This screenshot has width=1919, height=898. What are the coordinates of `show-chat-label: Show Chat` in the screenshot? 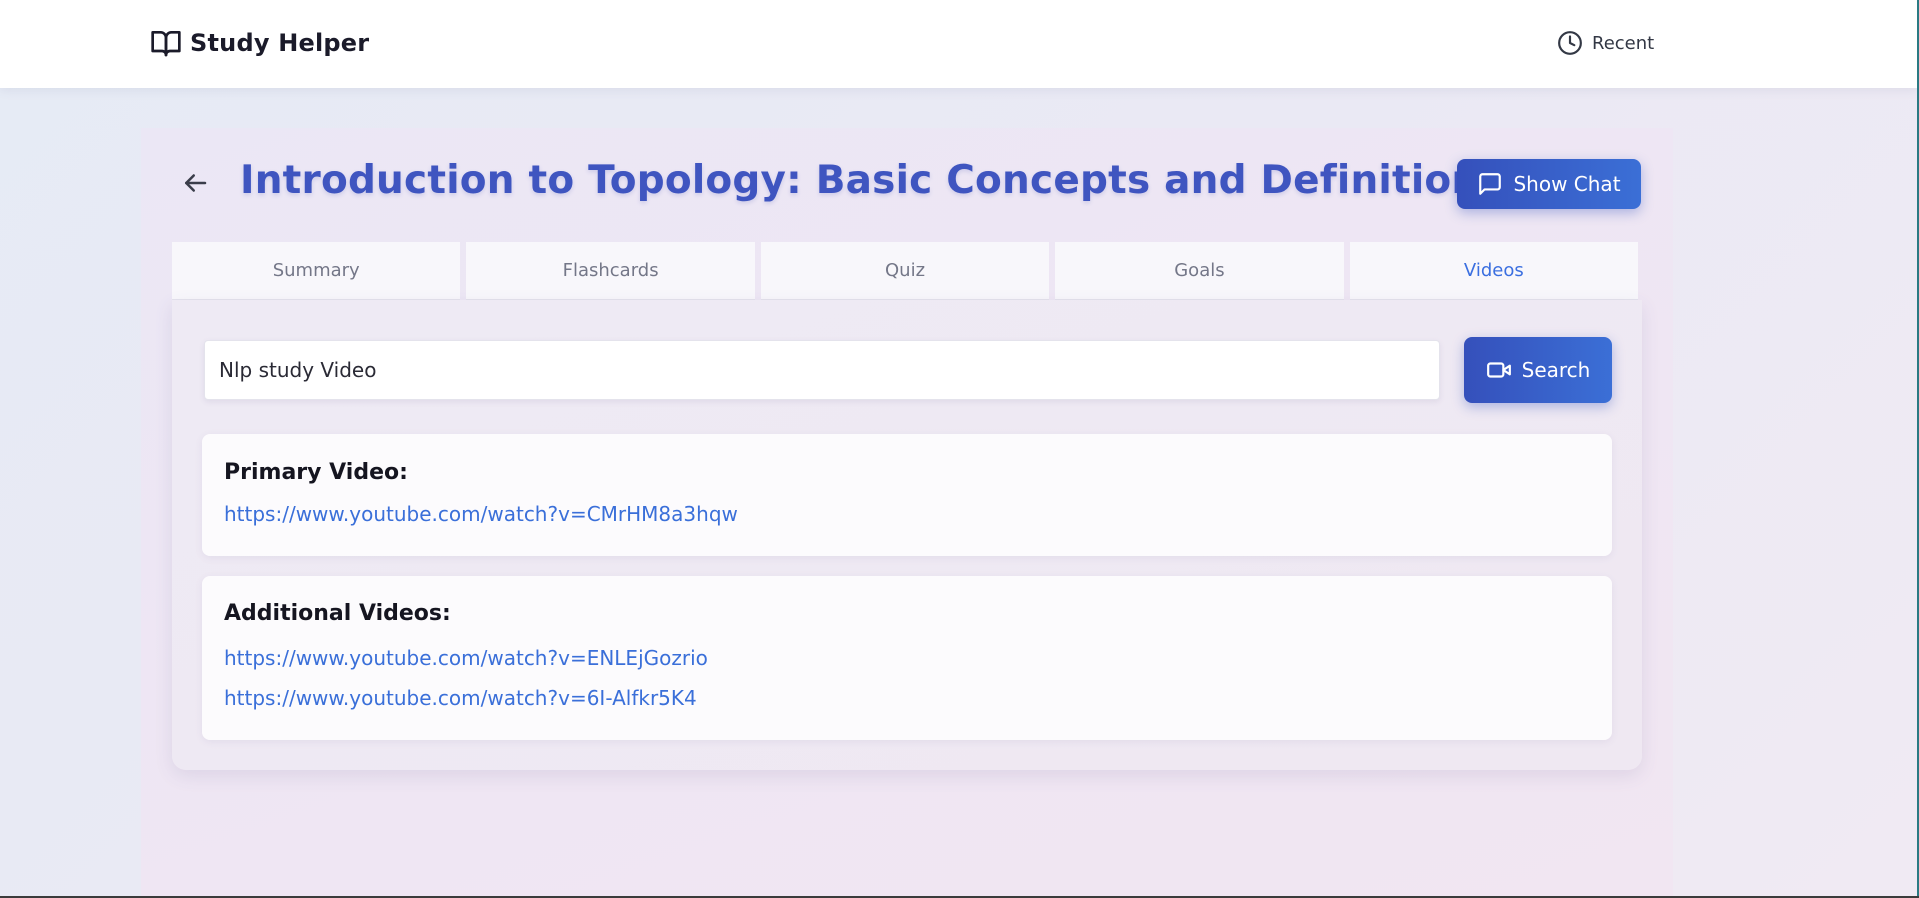 It's located at (1567, 184).